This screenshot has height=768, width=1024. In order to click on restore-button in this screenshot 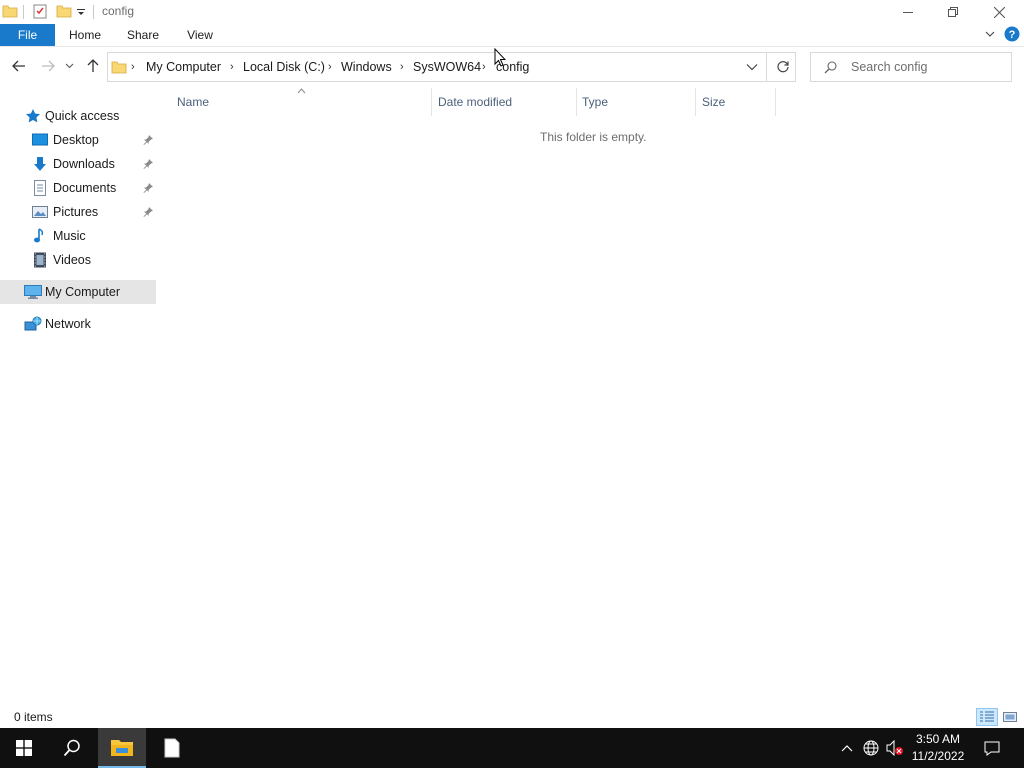, I will do `click(953, 12)`.